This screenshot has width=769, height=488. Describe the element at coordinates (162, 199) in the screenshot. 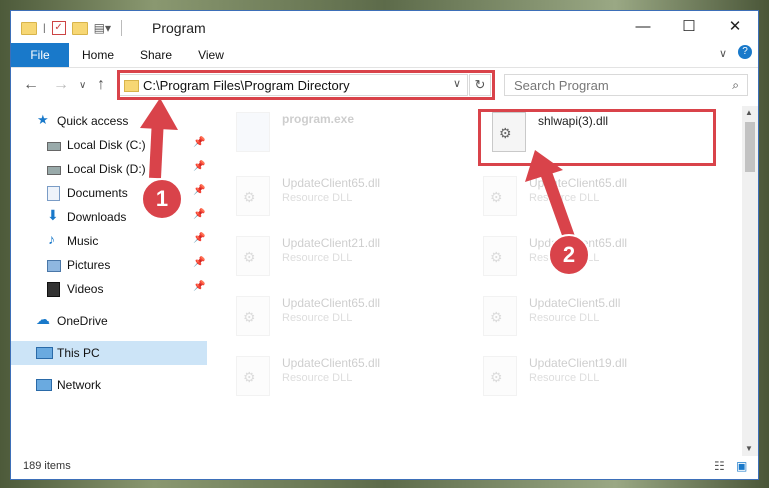

I see `step-1-badge: 1` at that location.